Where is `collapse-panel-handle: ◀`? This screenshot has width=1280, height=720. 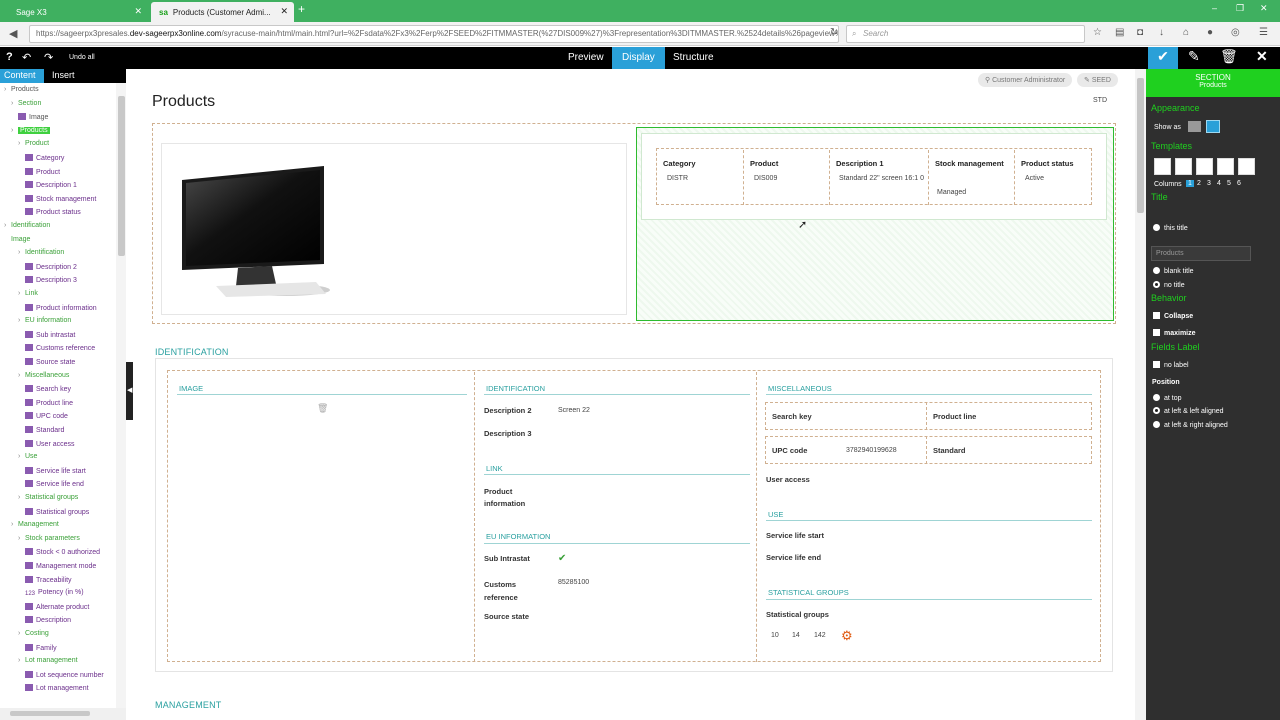
collapse-panel-handle: ◀ is located at coordinates (129, 391).